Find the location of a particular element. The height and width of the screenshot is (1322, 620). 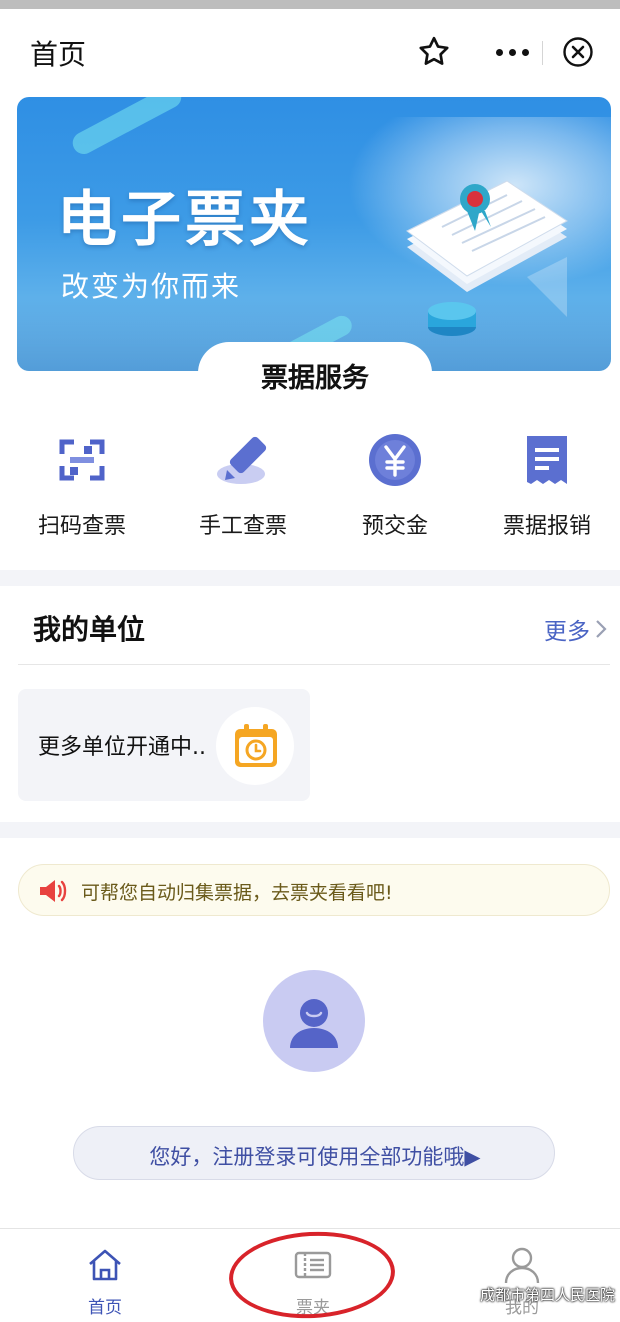

service-grid: 扫码查票 手工查票 预交金 票据报销 is located at coordinates (310, 500).